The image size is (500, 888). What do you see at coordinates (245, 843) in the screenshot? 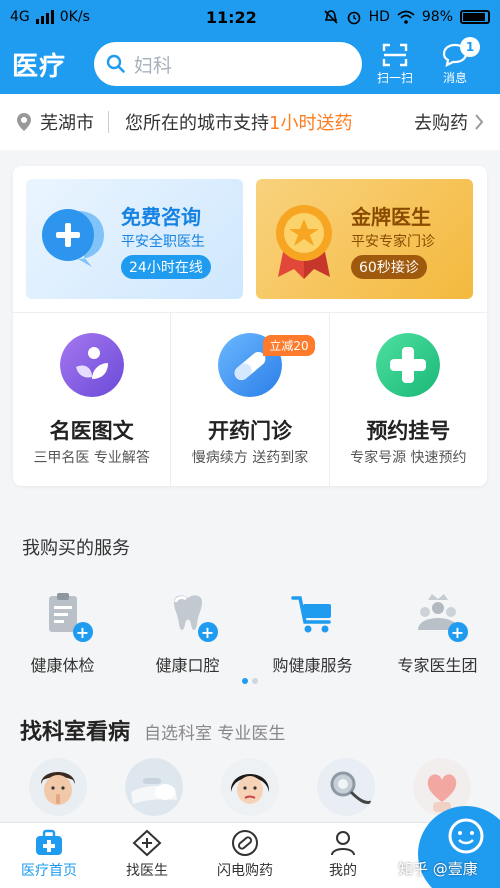
I see `pill-icon` at bounding box center [245, 843].